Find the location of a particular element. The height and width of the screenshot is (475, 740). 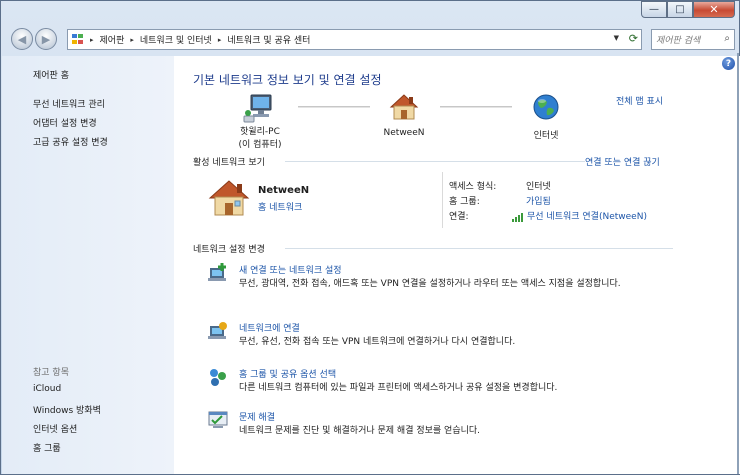

sidebar-item-advanced-sharing: 고급 공유 설정 변경 is located at coordinates (70, 141).